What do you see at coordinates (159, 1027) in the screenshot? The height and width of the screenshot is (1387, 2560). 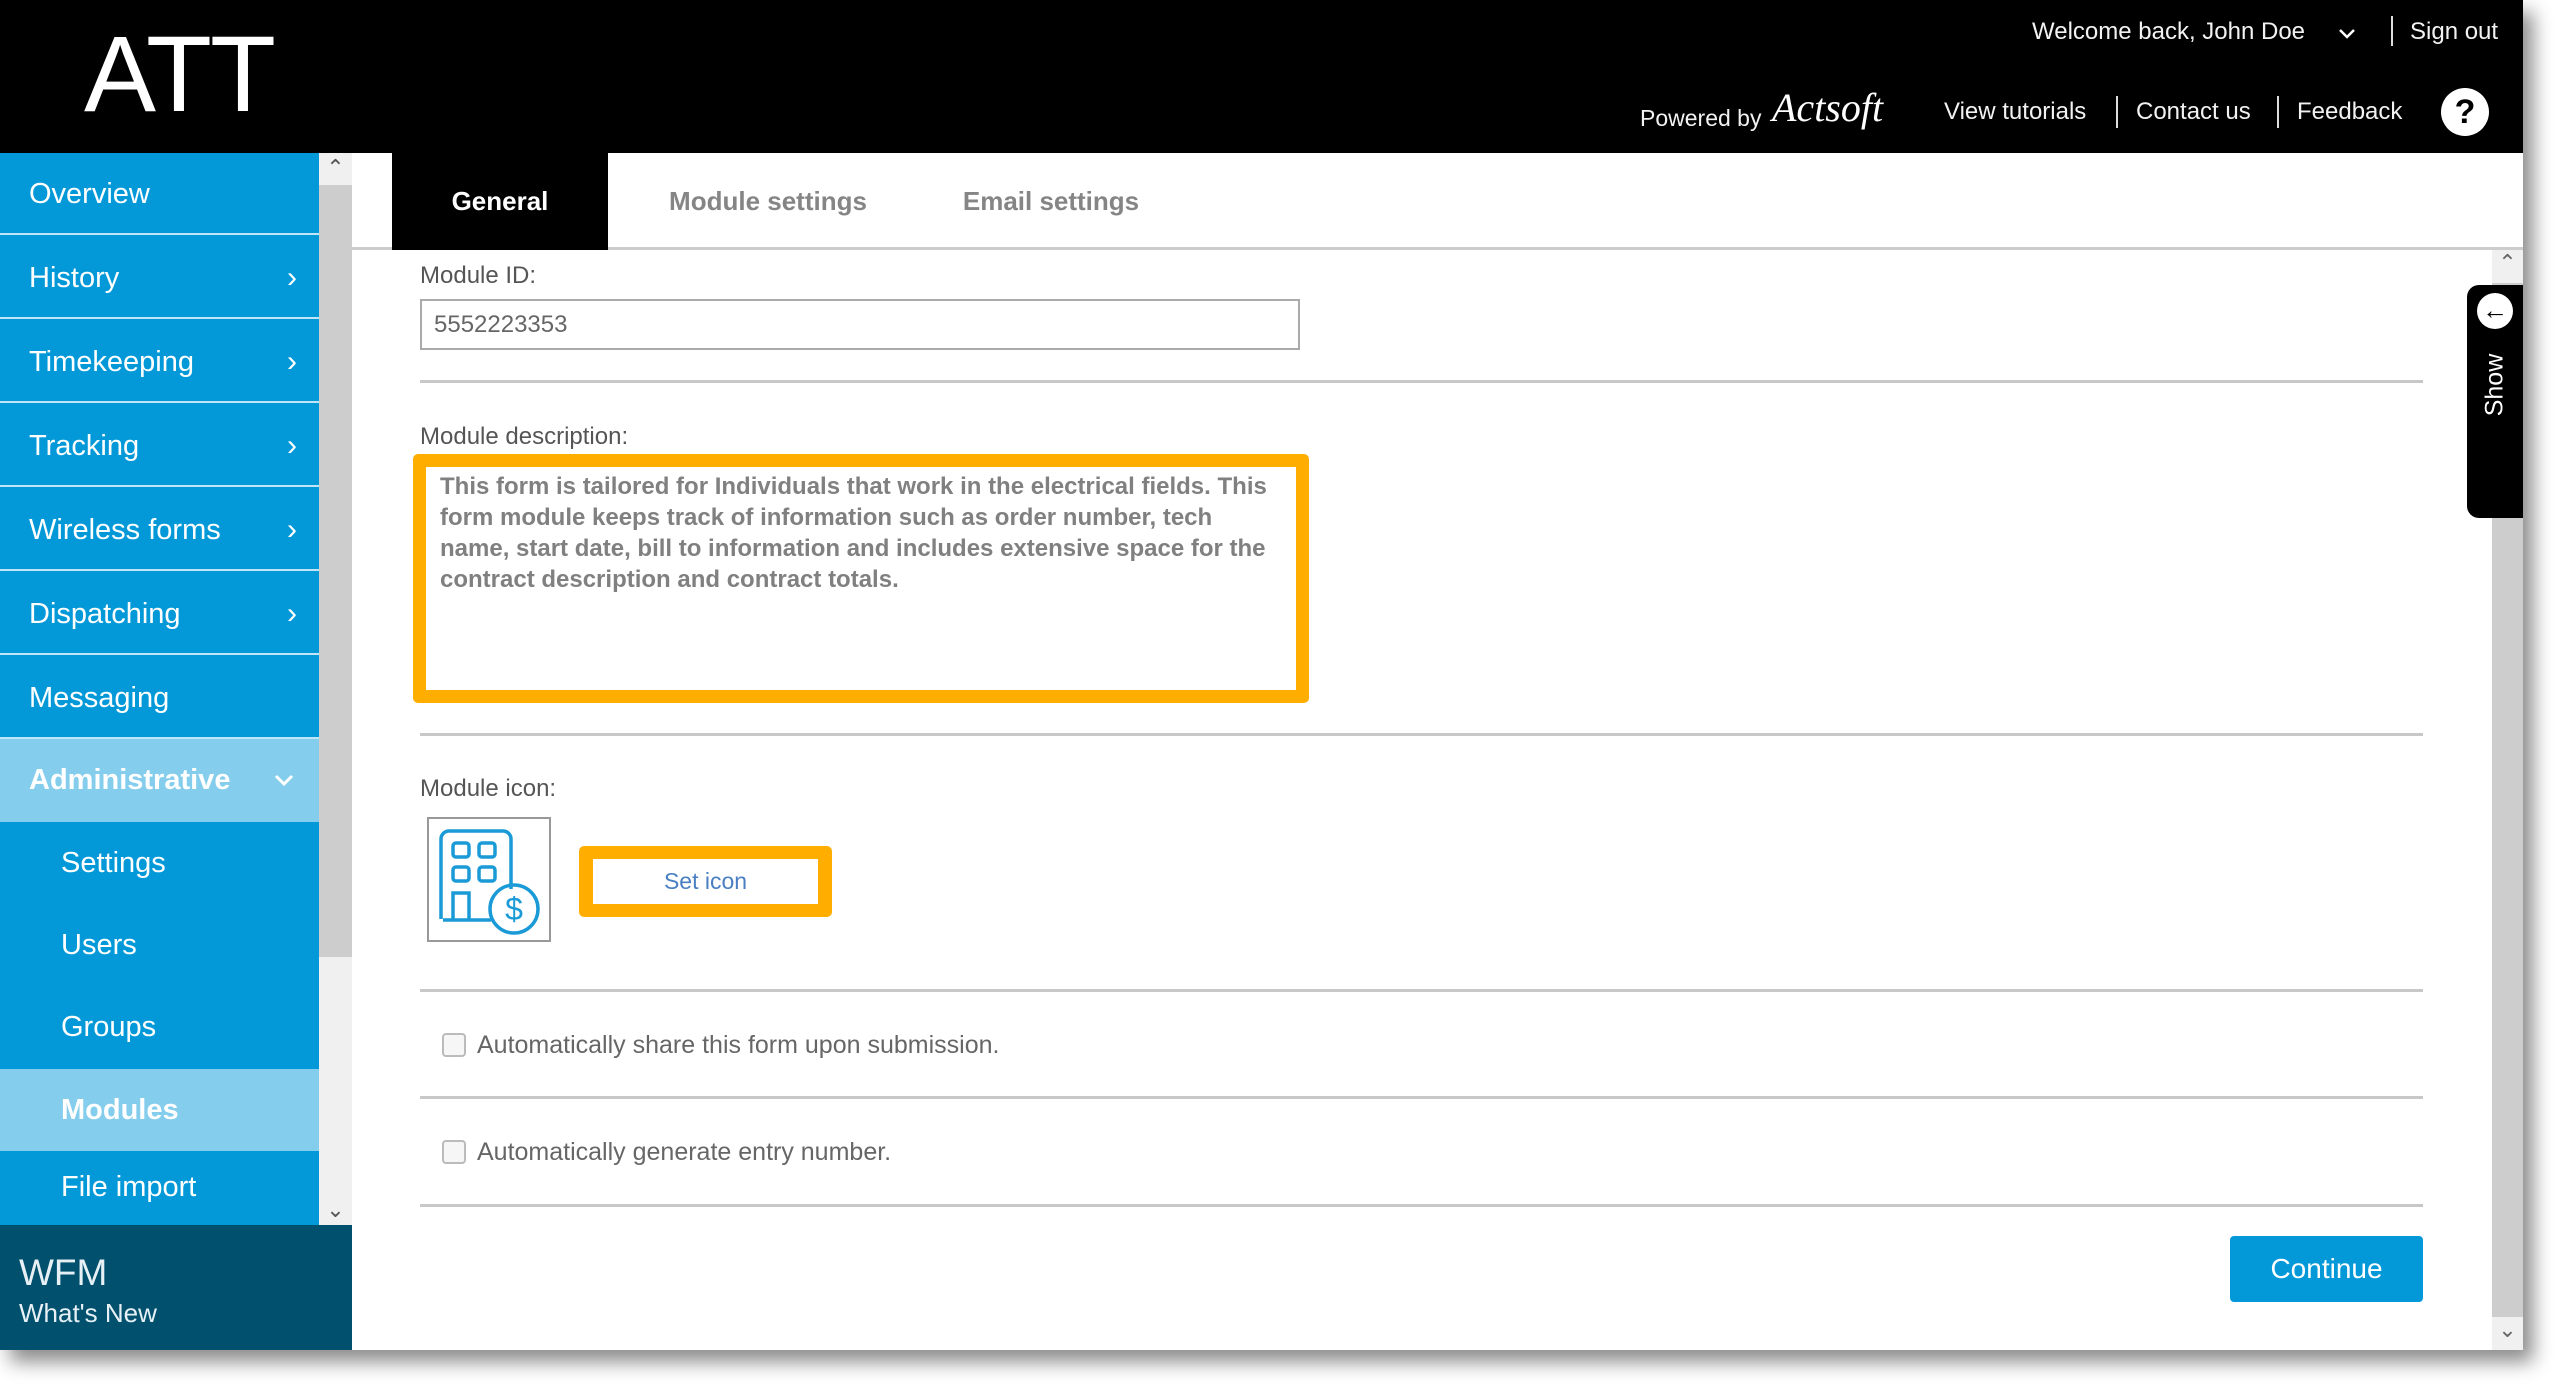 I see `sidebar-item-groups: Groups` at bounding box center [159, 1027].